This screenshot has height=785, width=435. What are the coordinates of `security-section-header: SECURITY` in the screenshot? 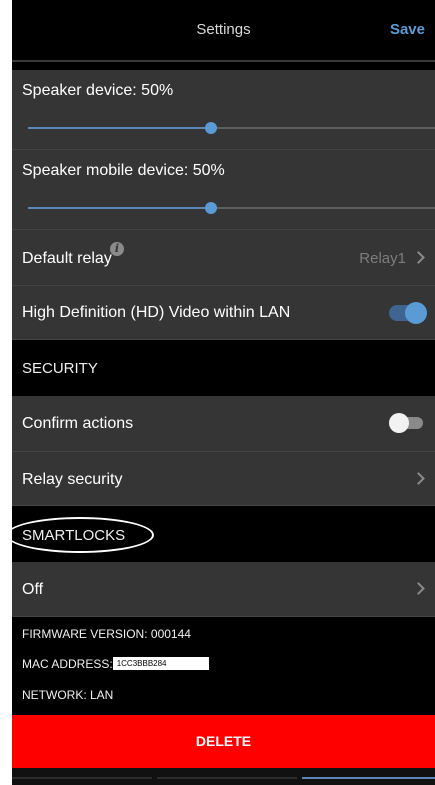 It's located at (223, 368).